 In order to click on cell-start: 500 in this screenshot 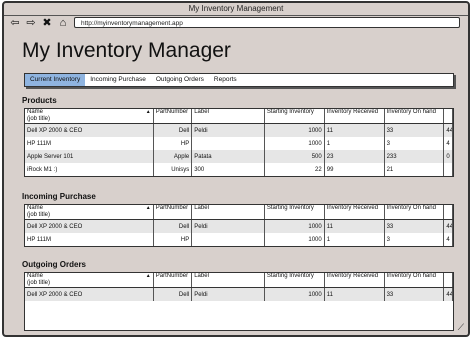, I will do `click(294, 156)`.